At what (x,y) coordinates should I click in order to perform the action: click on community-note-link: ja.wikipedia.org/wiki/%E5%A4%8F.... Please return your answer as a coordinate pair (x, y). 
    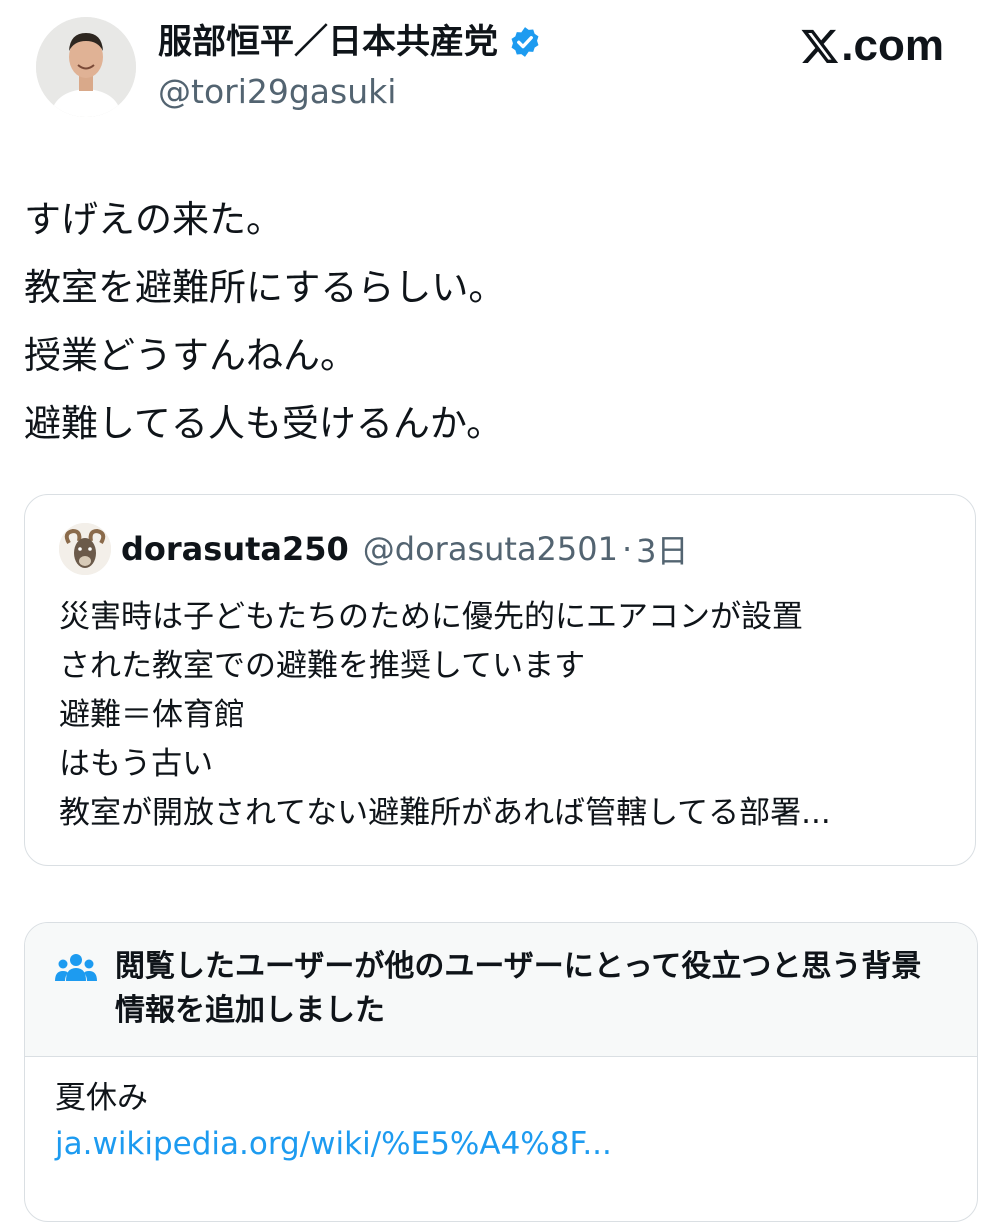
    Looking at the image, I should click on (333, 1144).